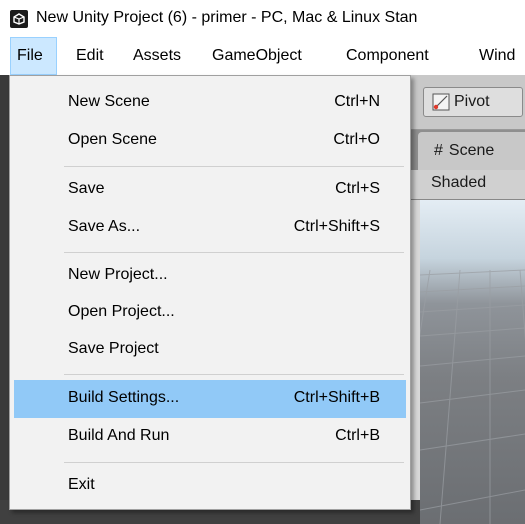 This screenshot has width=525, height=524. I want to click on menu-item-new-scene: New Scene Ctrl+N, so click(210, 103).